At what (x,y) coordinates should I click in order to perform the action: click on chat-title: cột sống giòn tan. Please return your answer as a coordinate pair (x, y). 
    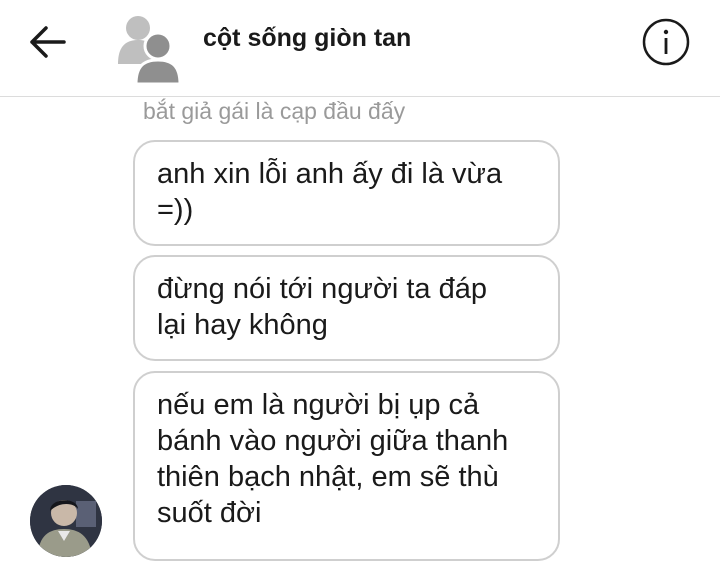
    Looking at the image, I should click on (307, 38).